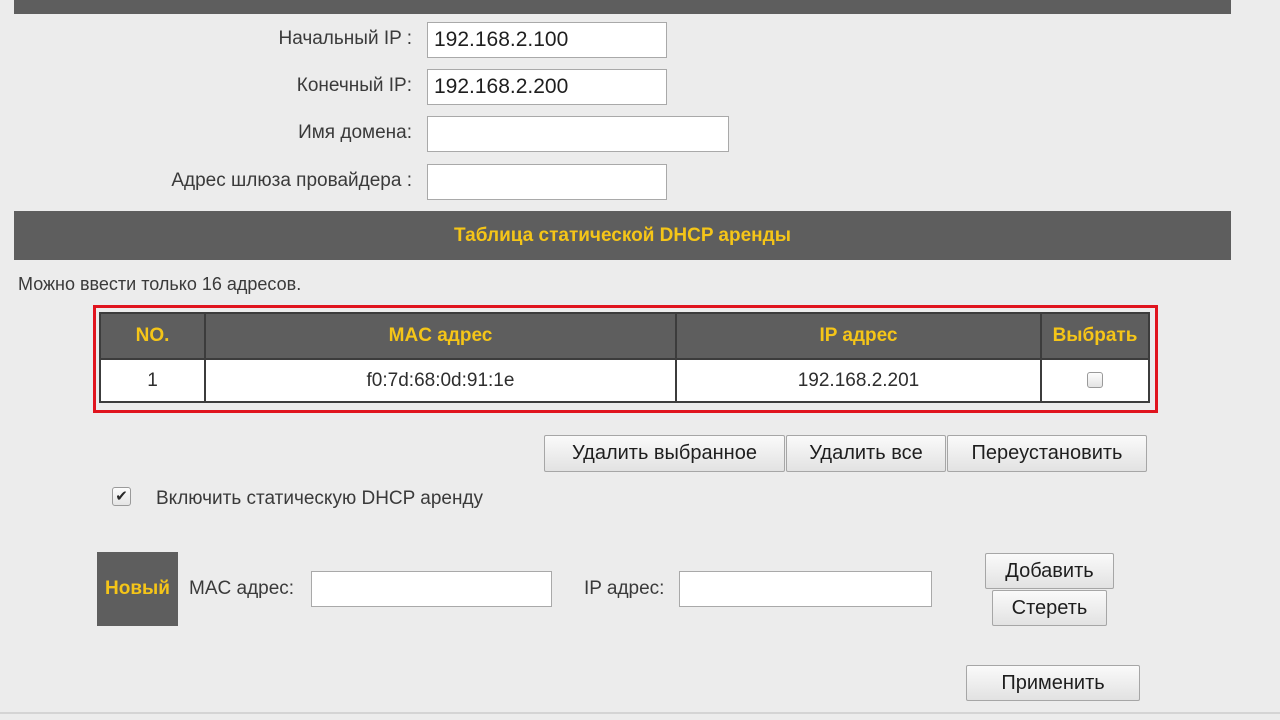 The height and width of the screenshot is (720, 1280). Describe the element at coordinates (547, 87) in the screenshot. I see `end-ip-input` at that location.